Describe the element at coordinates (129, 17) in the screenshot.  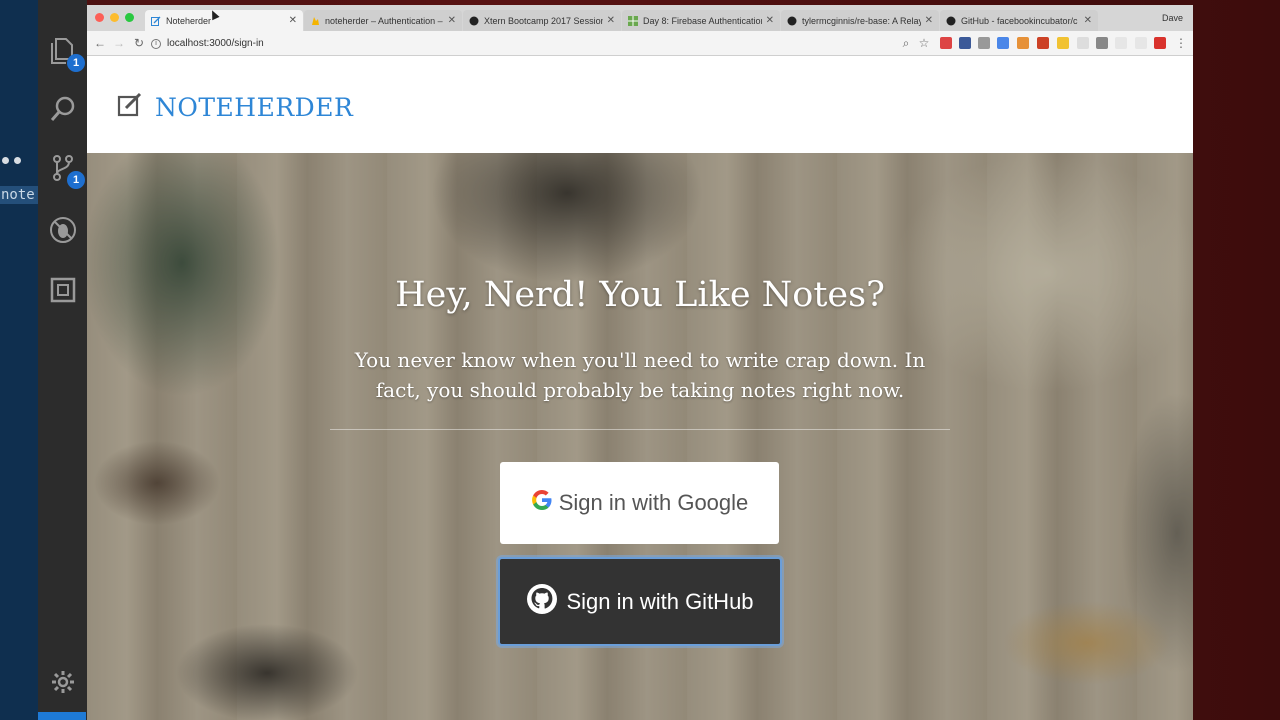
I see `maximize-window-button` at that location.